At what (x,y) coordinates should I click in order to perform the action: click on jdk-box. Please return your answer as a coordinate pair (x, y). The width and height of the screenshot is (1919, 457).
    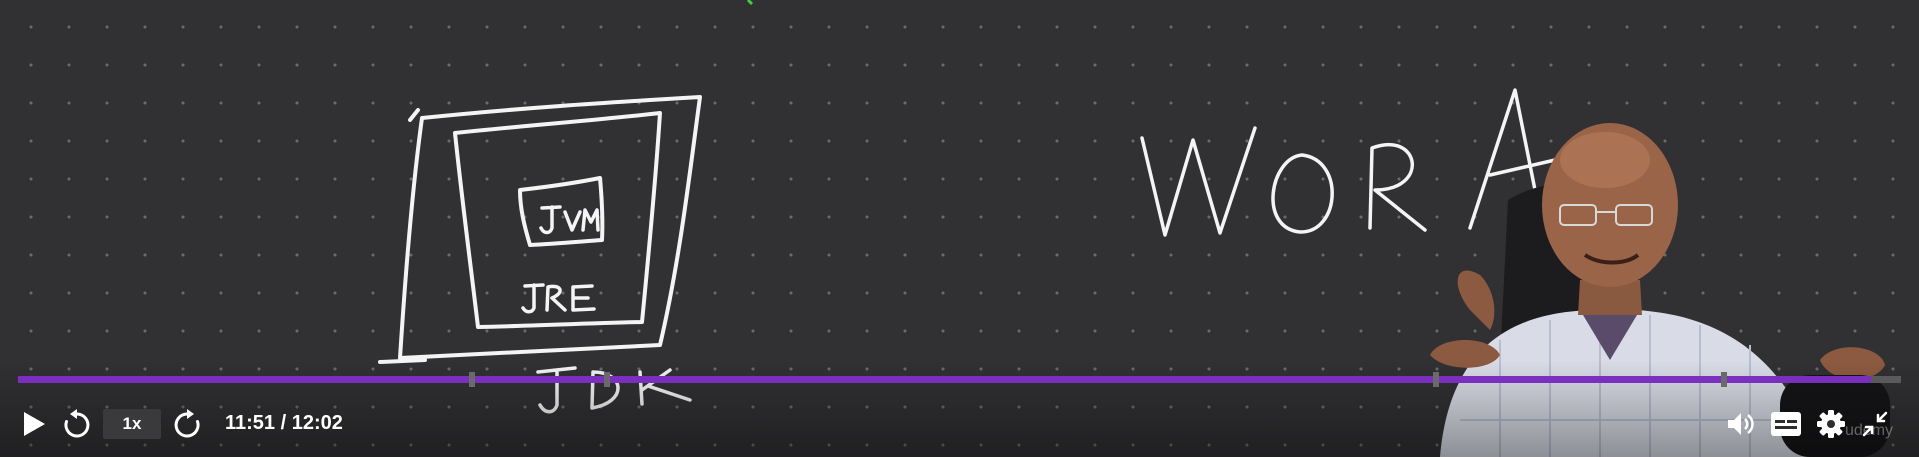
    Looking at the image, I should click on (550, 227).